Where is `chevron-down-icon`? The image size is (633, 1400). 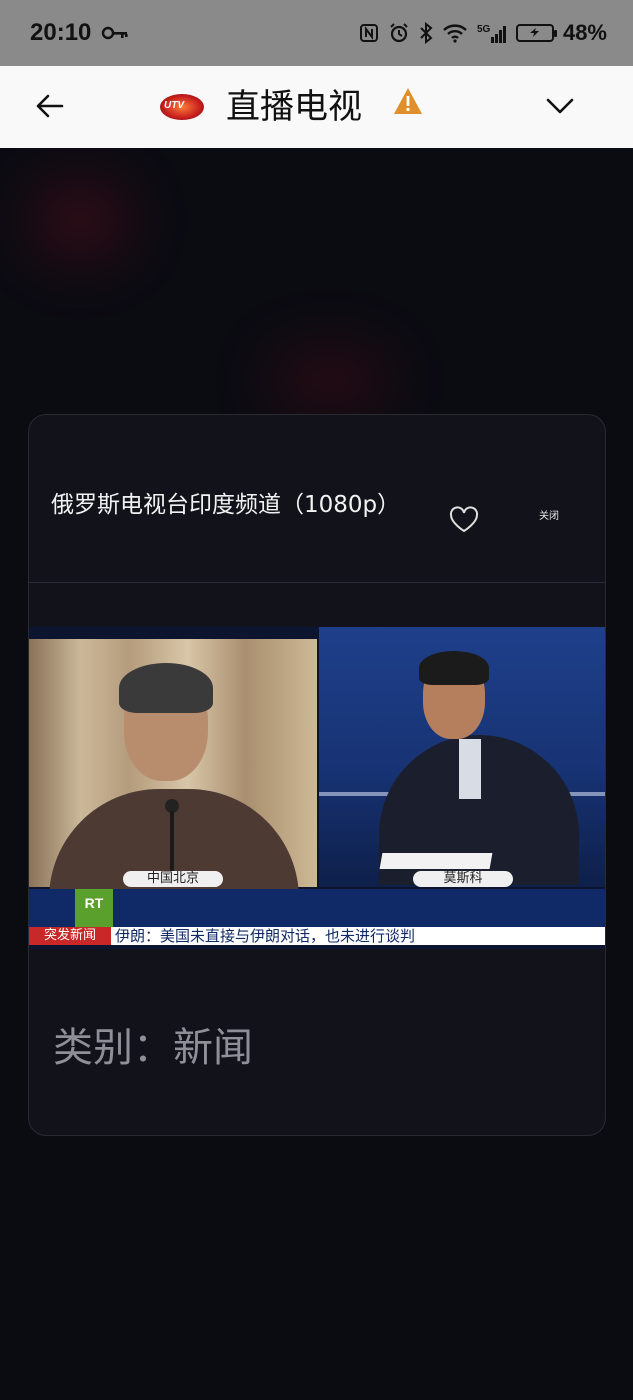 chevron-down-icon is located at coordinates (560, 106).